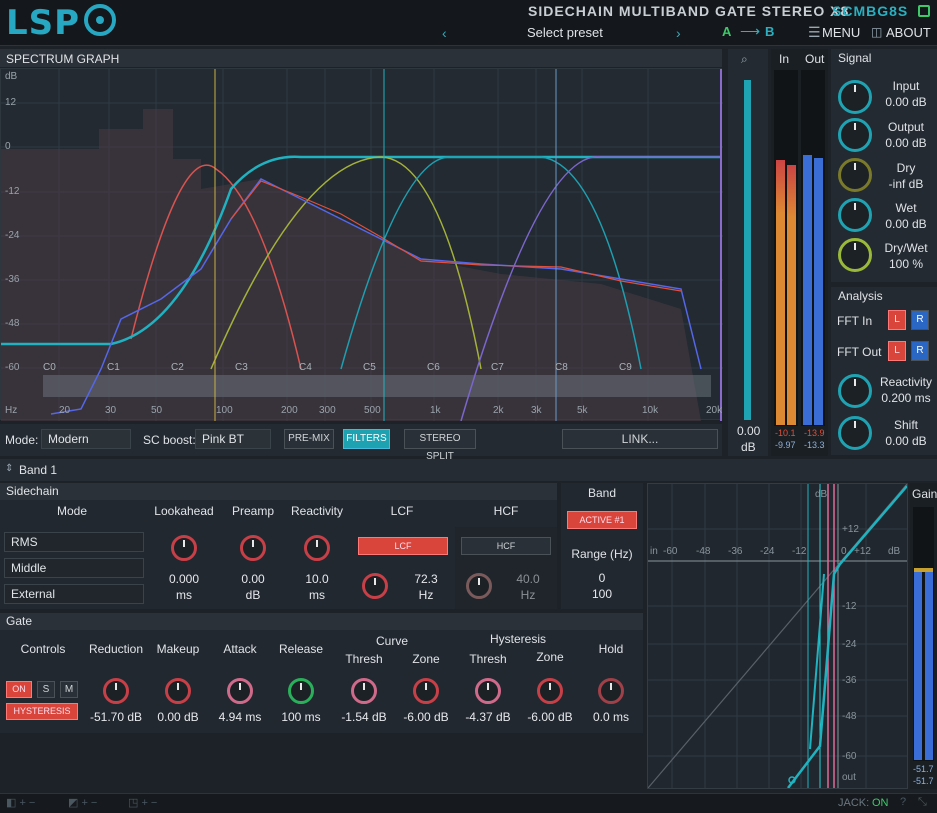 This screenshot has width=937, height=813. What do you see at coordinates (444, 33) in the screenshot?
I see `prev-preset-icon: ‹` at bounding box center [444, 33].